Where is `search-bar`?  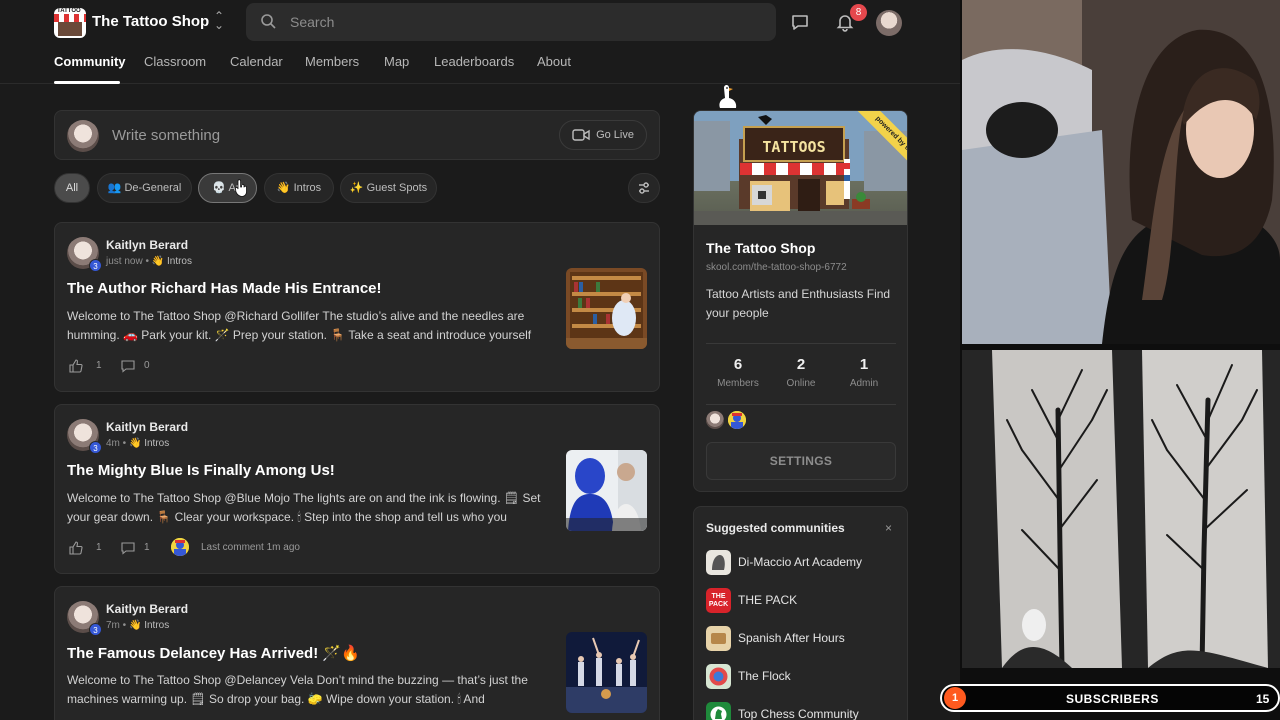 search-bar is located at coordinates (511, 22).